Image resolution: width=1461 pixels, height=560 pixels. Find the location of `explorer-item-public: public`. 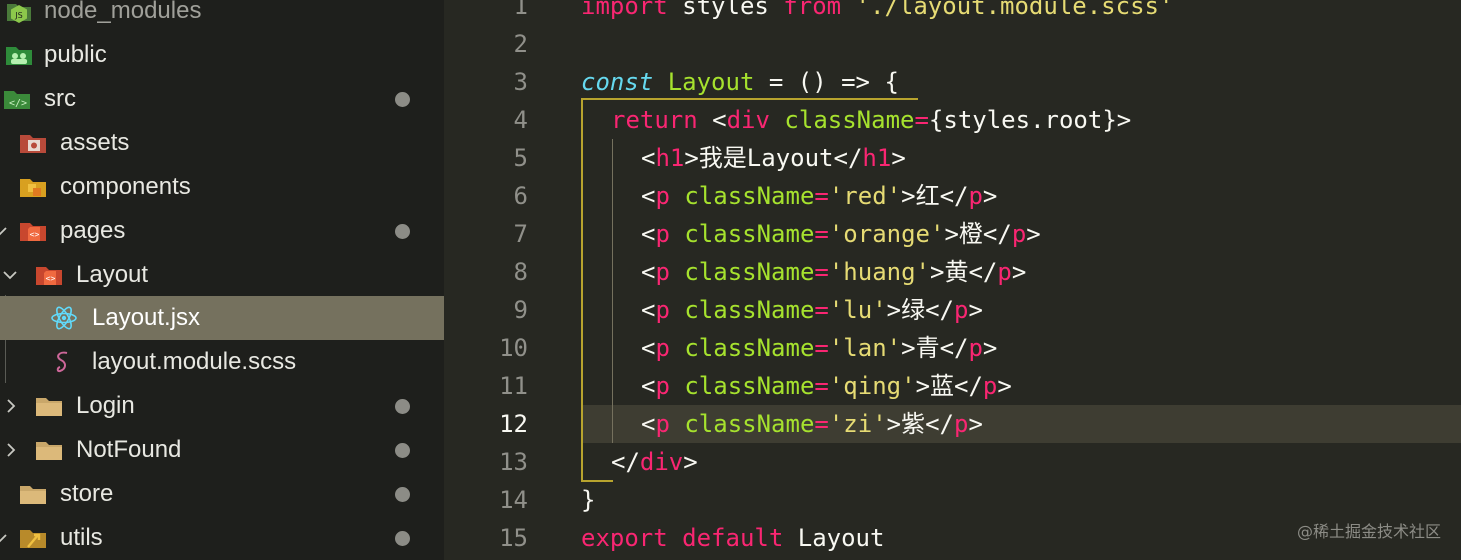

explorer-item-public: public is located at coordinates (222, 55).